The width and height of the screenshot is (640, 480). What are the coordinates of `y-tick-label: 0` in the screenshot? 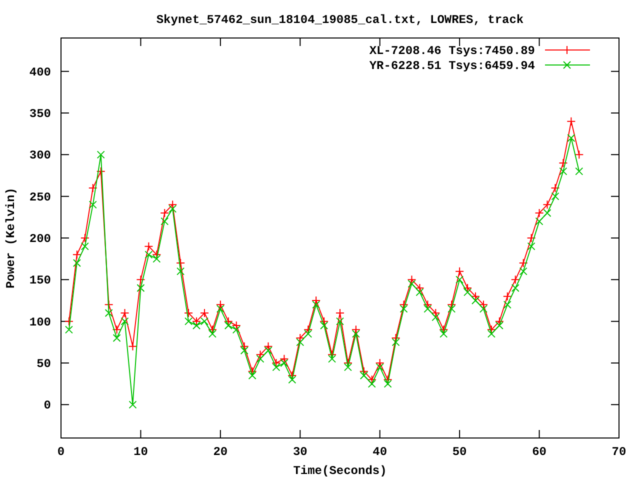 It's located at (47, 405).